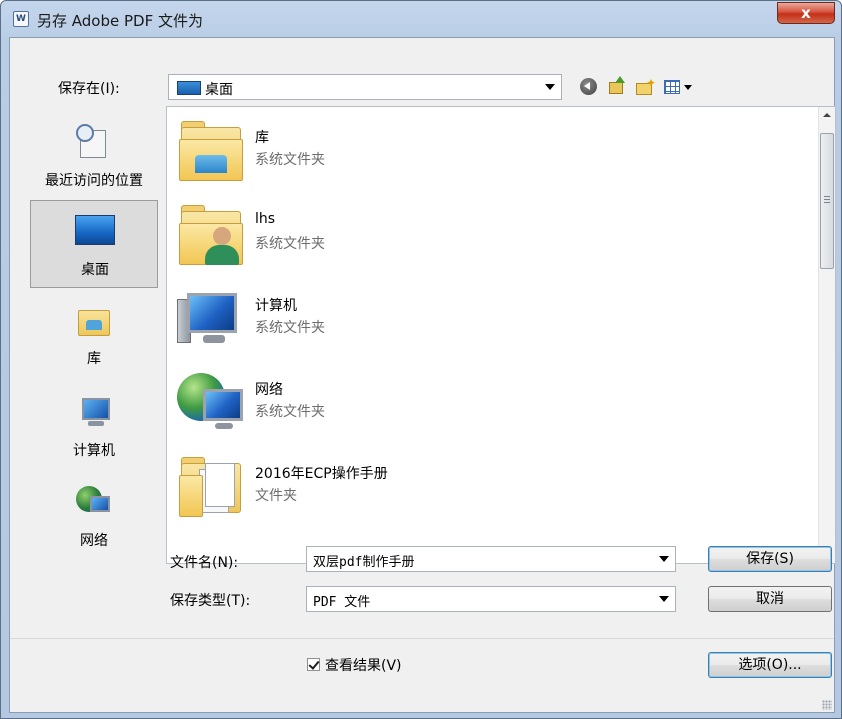  Describe the element at coordinates (94, 142) in the screenshot. I see `recent-places-icon` at that location.